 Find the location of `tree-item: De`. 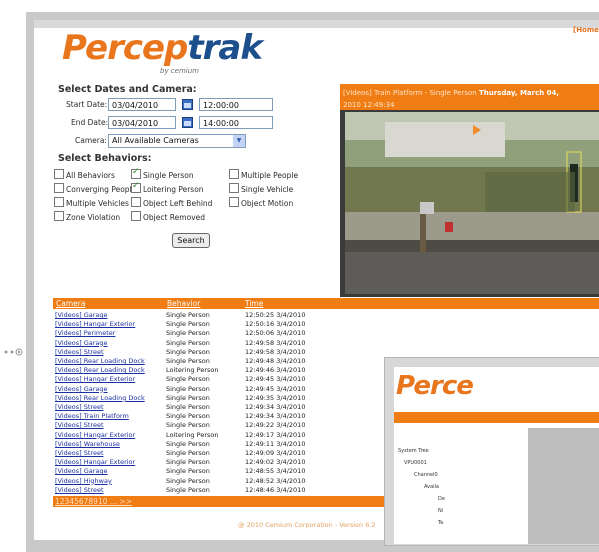

tree-item: De is located at coordinates (441, 499).